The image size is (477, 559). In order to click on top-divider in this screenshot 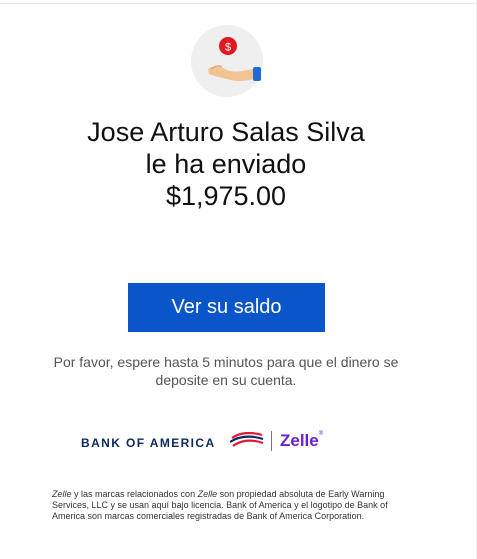, I will do `click(238, 3)`.